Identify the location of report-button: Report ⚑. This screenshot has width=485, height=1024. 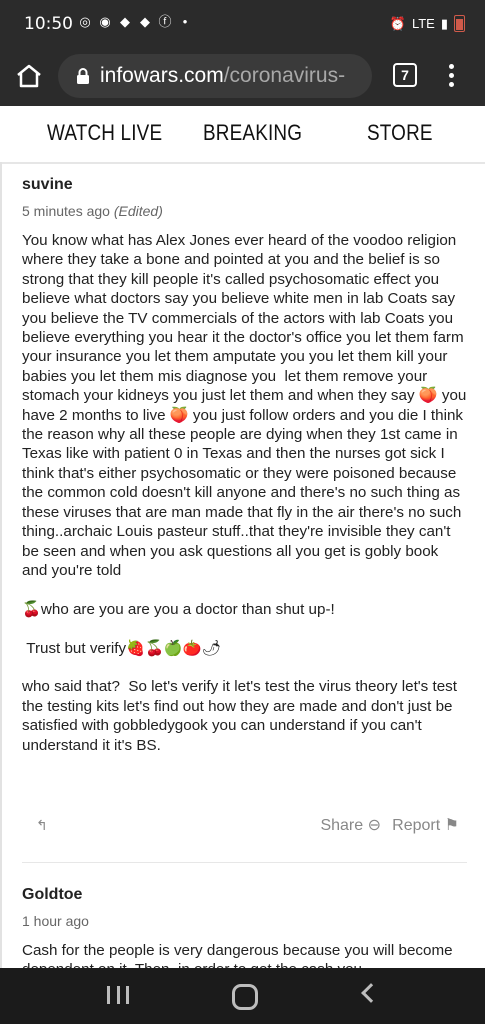
(425, 825).